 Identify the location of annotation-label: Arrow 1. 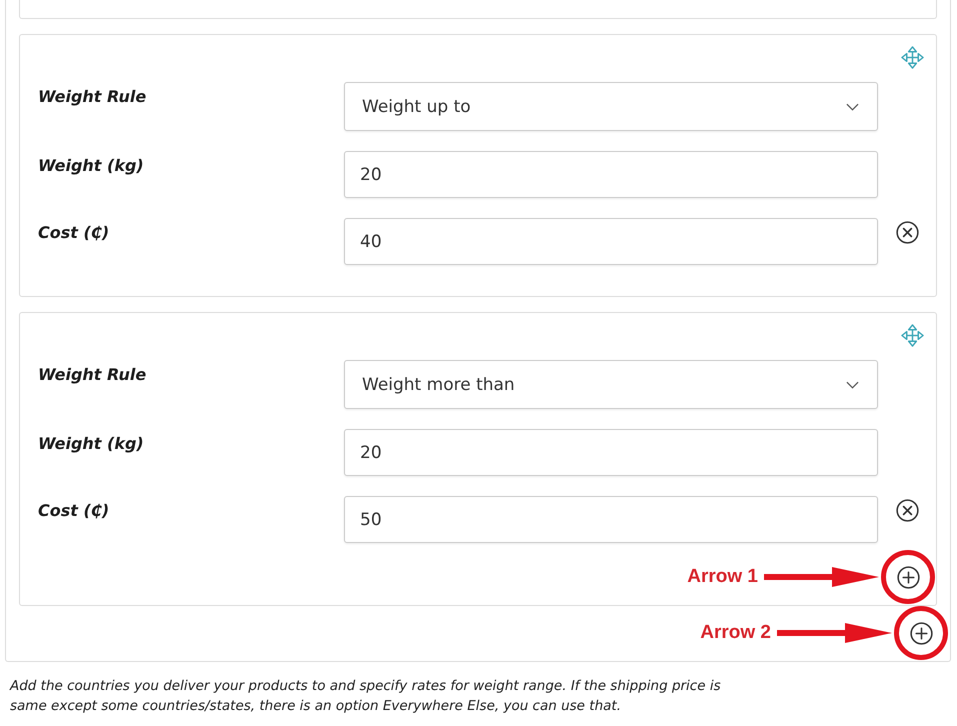
(722, 577).